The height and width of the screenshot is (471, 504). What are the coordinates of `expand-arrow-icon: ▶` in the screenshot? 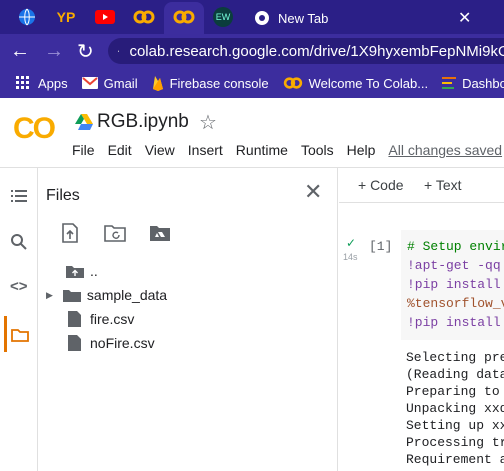 It's located at (49, 295).